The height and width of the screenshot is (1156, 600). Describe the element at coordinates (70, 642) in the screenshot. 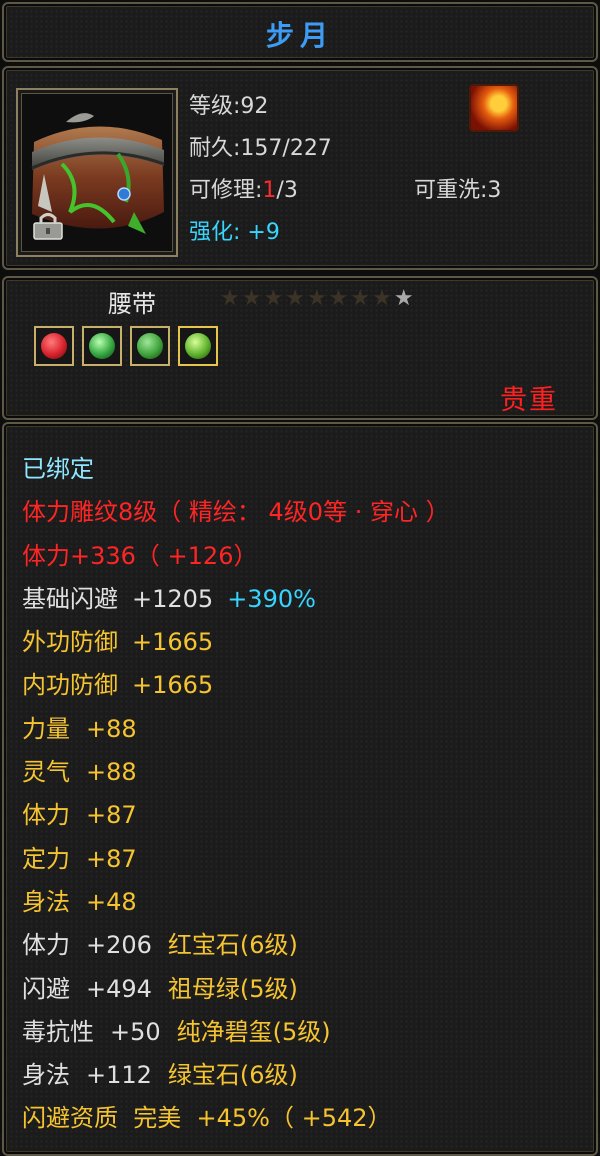

I see `attr-label: 外功防御` at that location.